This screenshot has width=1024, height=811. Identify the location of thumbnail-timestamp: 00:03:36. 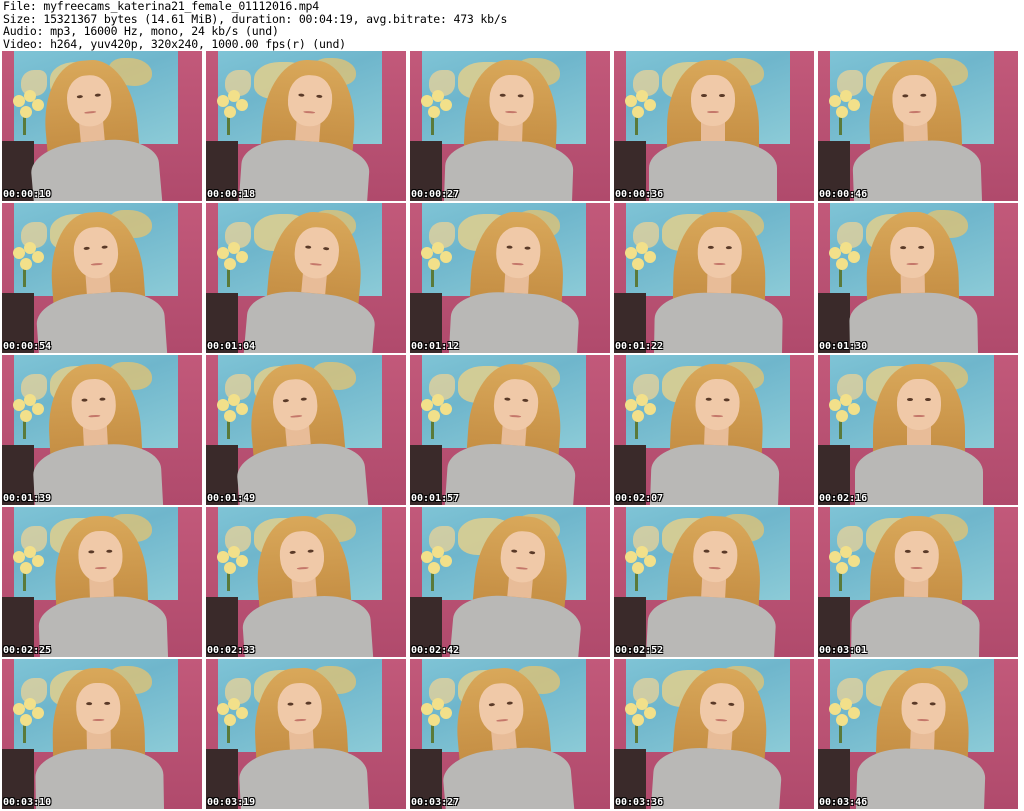
(639, 802).